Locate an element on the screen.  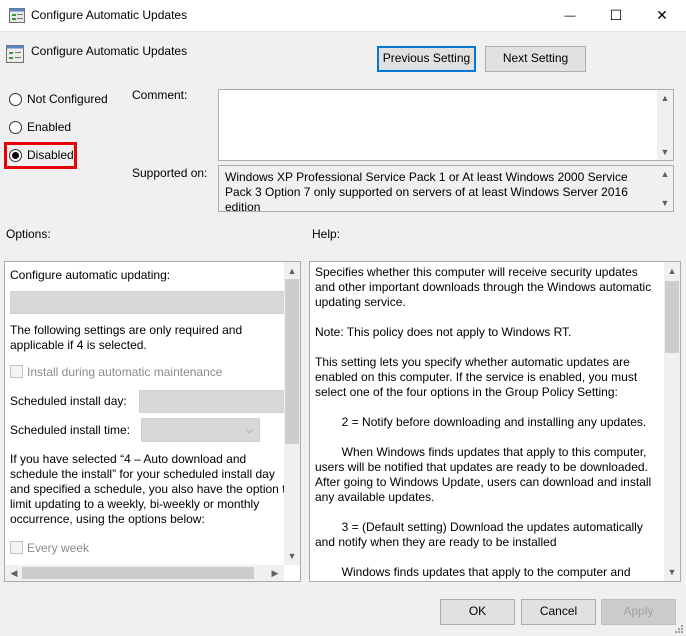
window-title: Configure Automatic Updates is located at coordinates (109, 15).